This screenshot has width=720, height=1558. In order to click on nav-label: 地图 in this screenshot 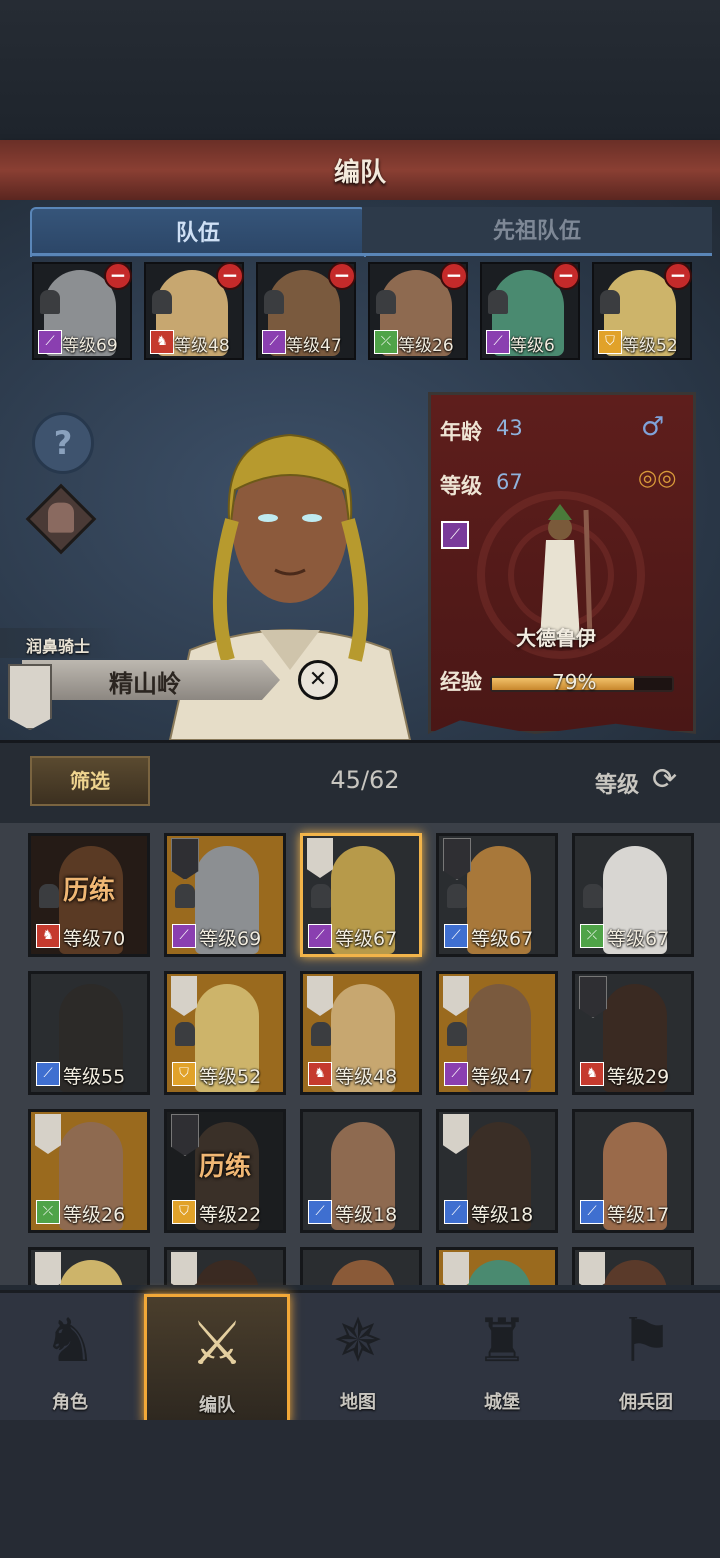, I will do `click(358, 1402)`.